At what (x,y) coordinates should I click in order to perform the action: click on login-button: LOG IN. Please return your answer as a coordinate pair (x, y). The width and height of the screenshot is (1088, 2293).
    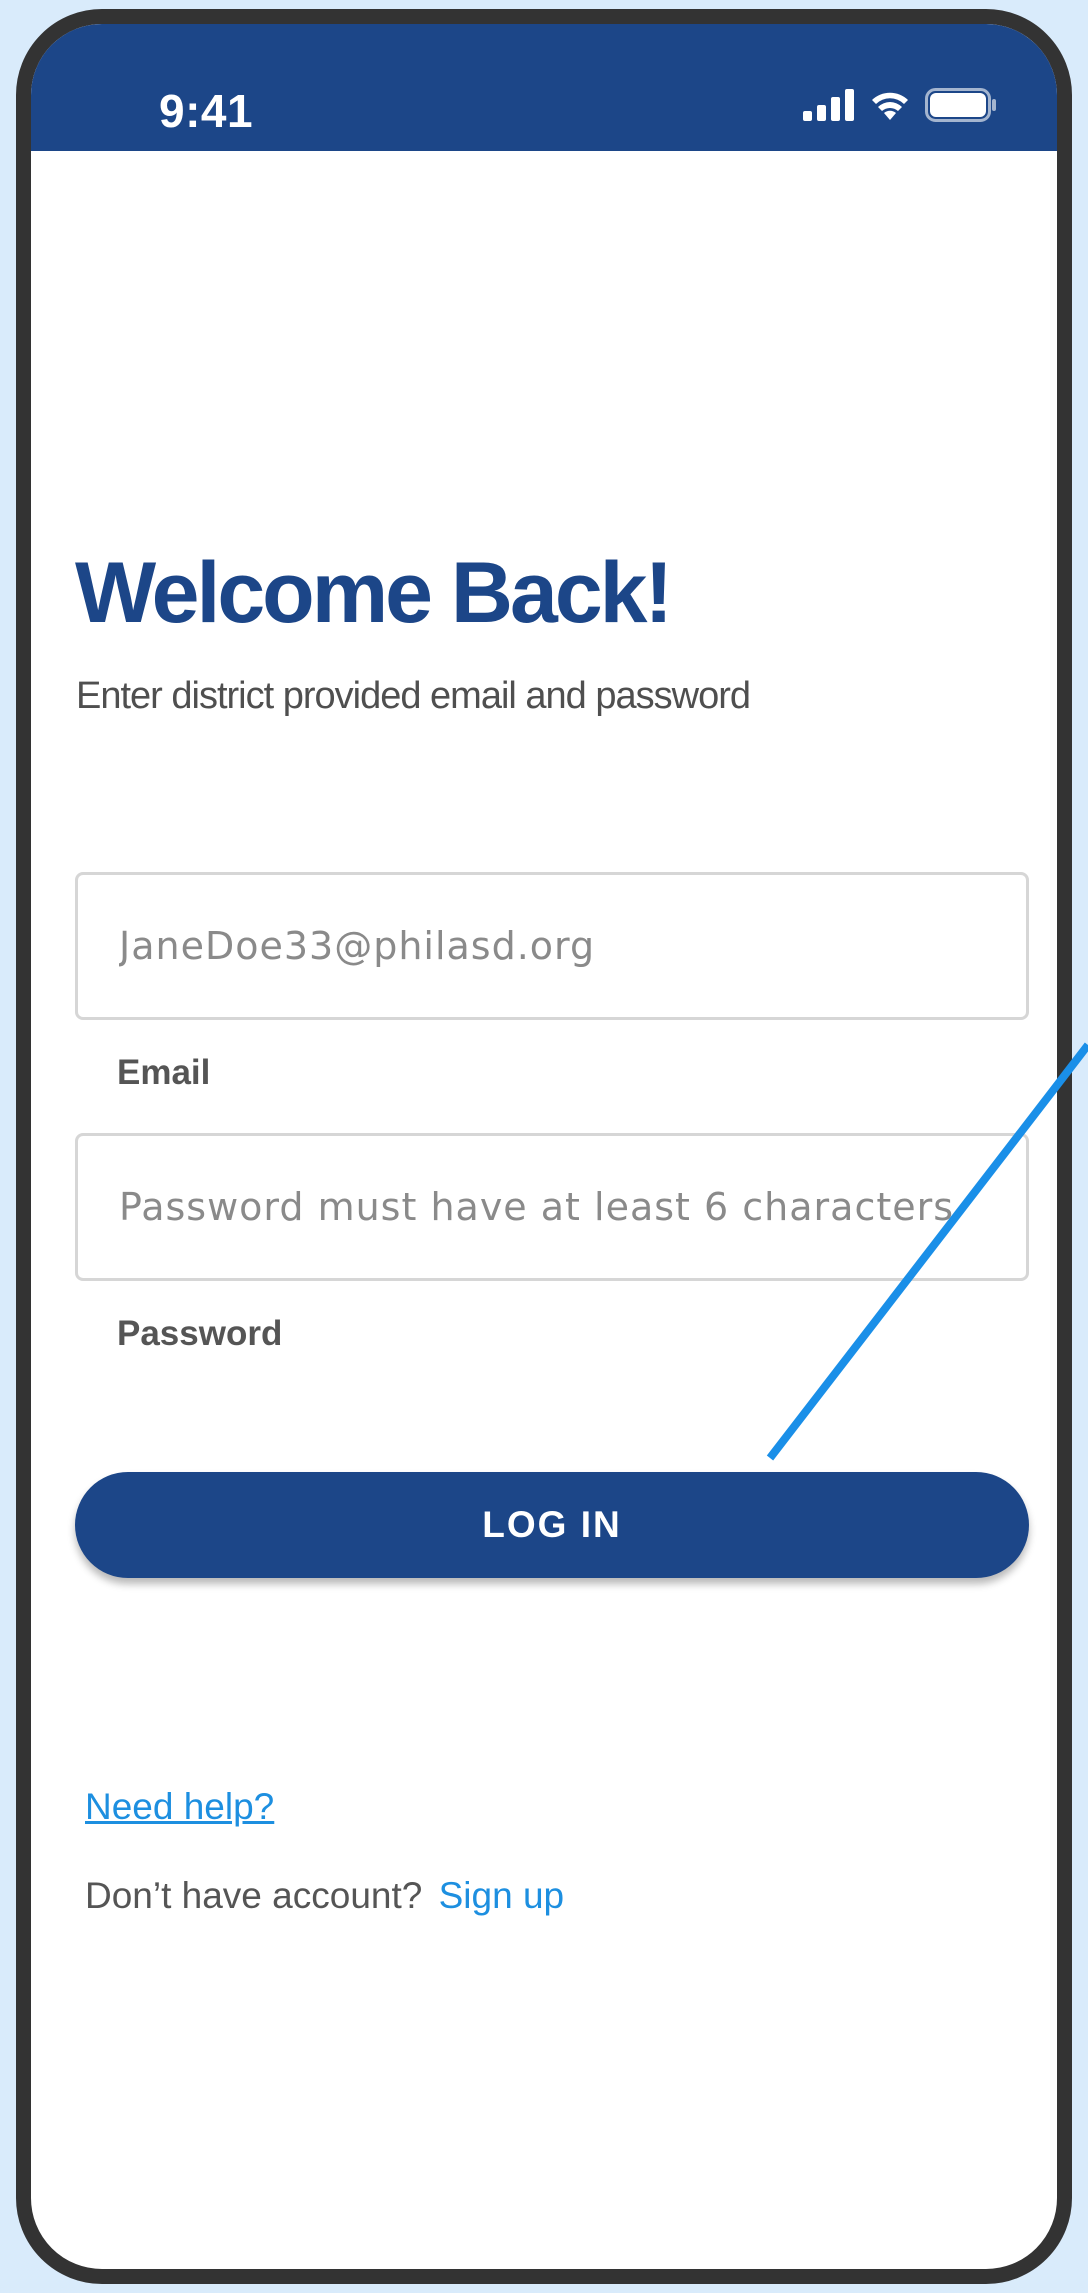
    Looking at the image, I should click on (552, 1525).